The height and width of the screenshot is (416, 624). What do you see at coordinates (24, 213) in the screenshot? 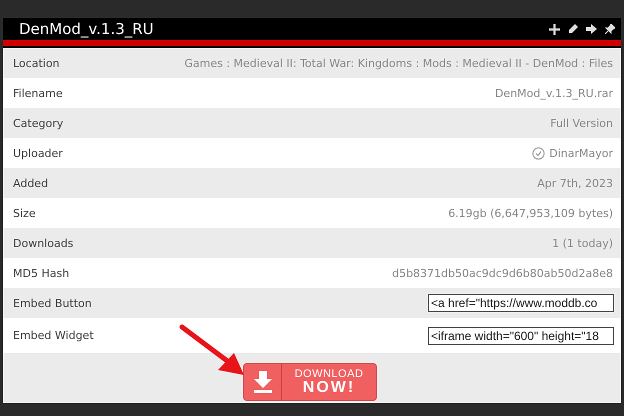
I see `row-label: Size` at bounding box center [24, 213].